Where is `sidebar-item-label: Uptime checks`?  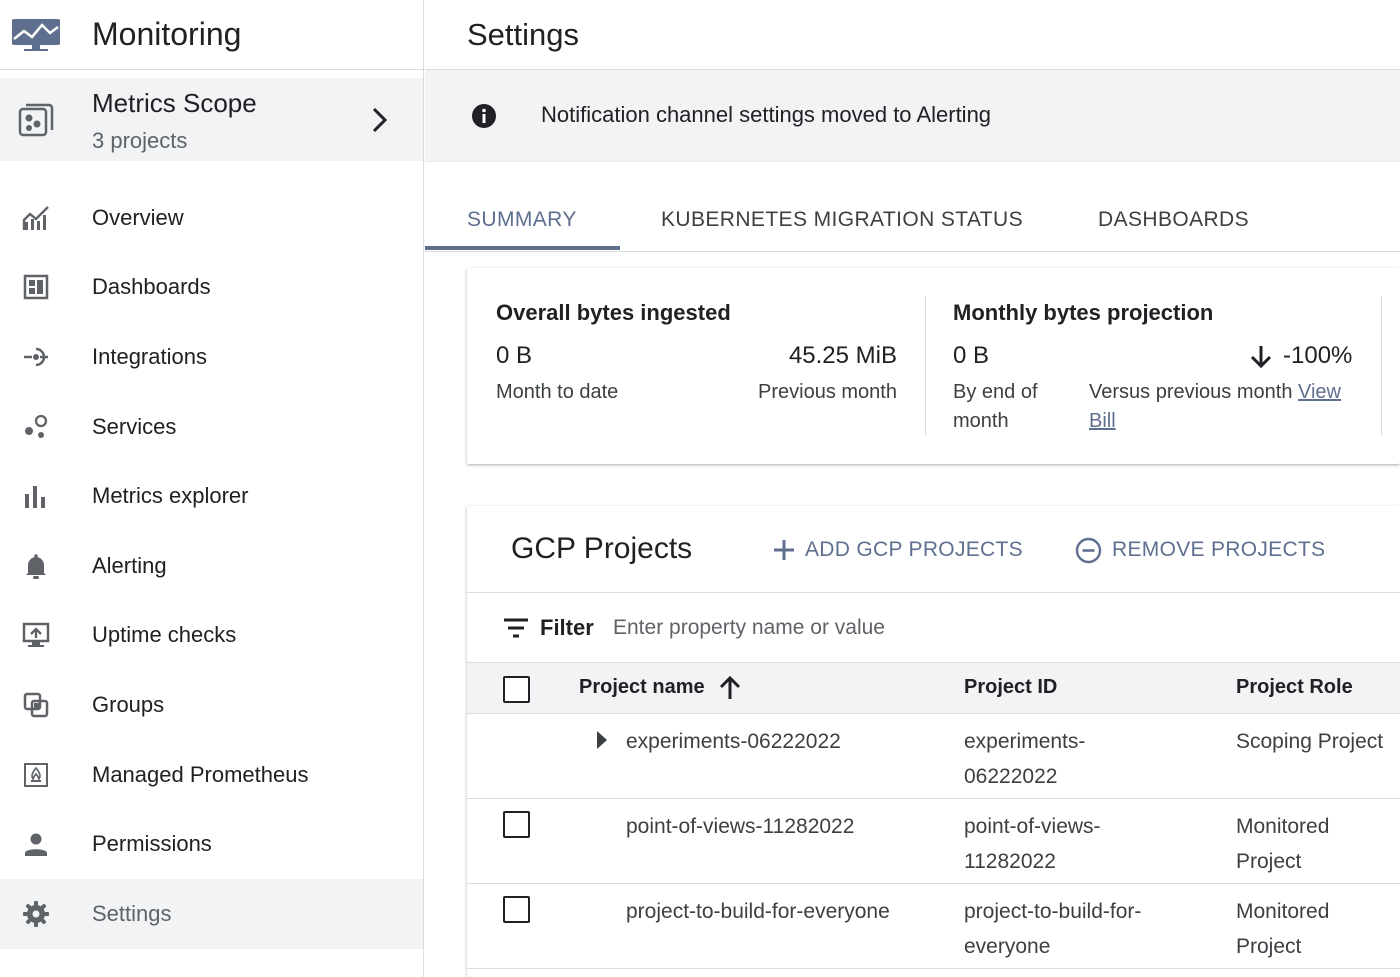 sidebar-item-label: Uptime checks is located at coordinates (164, 635).